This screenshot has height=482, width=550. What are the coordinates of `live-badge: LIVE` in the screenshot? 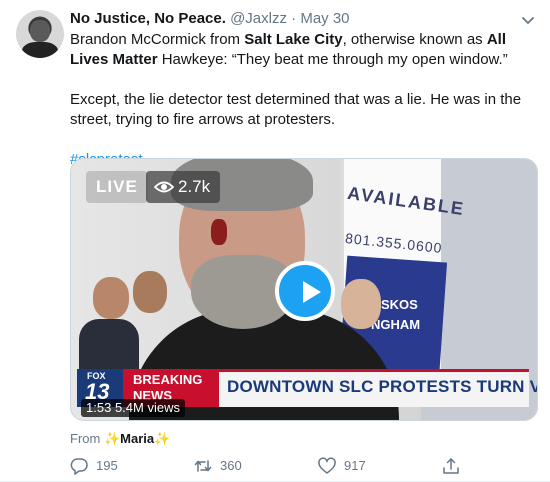 It's located at (117, 187).